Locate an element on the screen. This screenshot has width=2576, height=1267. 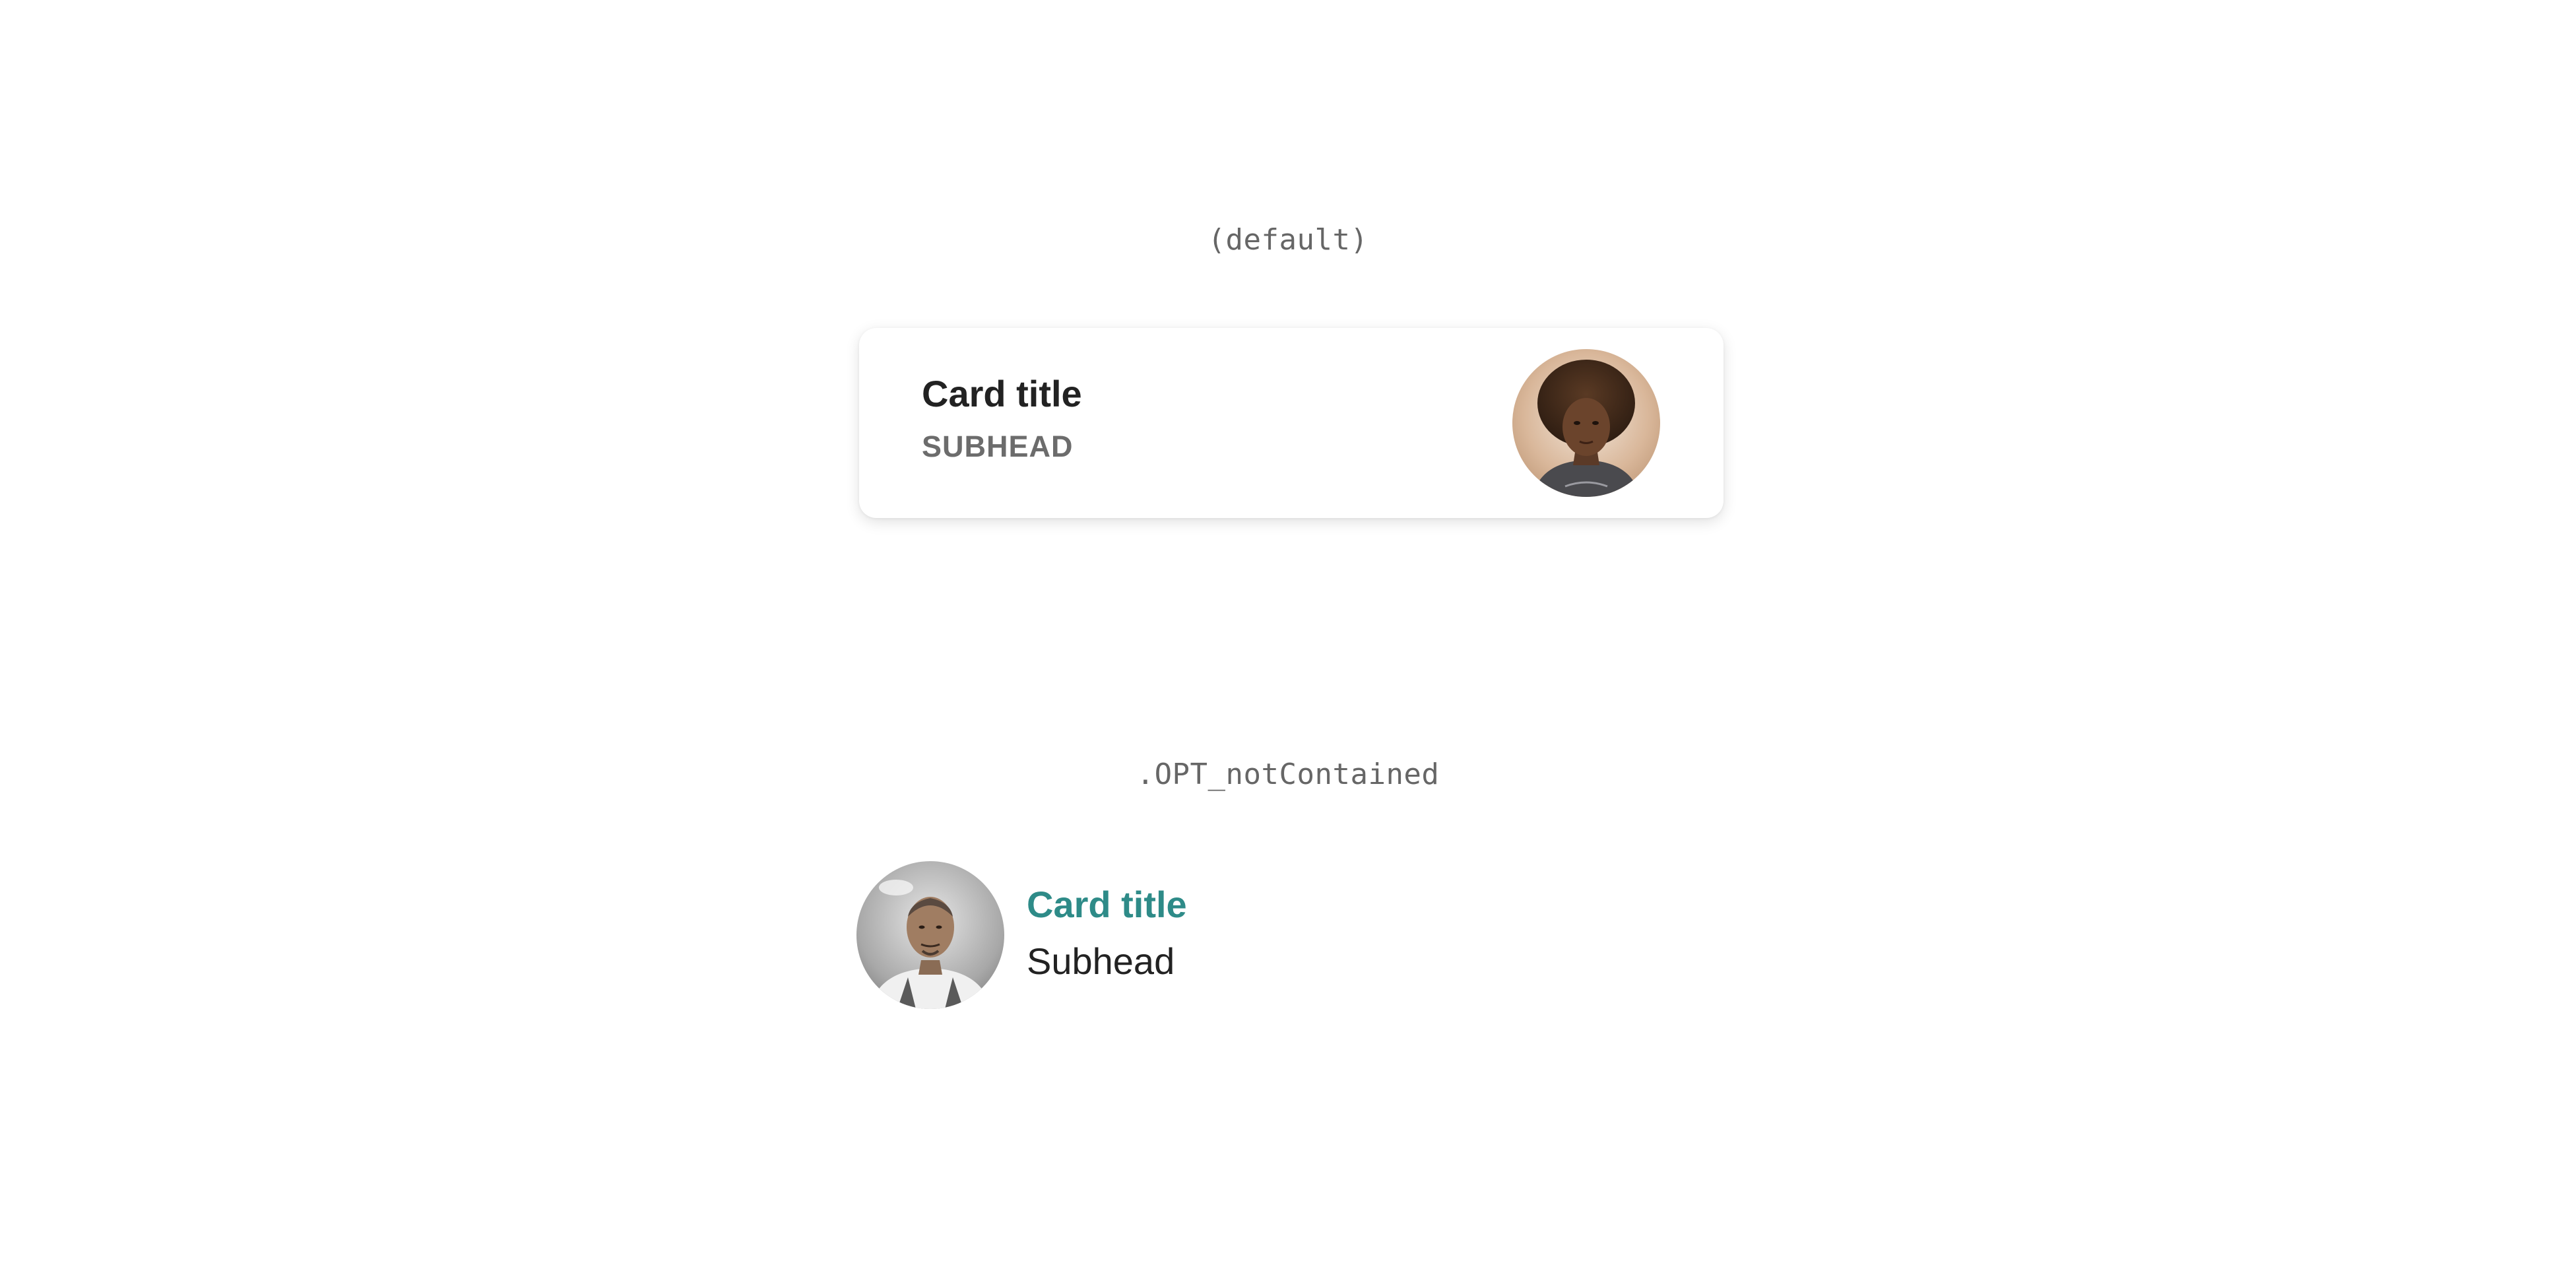
contained-card: Card title SUBHEAD is located at coordinates (1291, 423).